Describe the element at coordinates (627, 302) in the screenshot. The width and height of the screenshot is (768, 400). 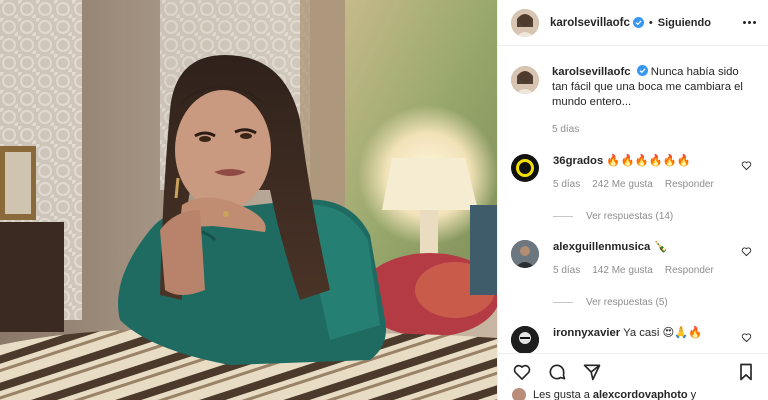
I see `view-replies-label: Ver respuestas (5)` at that location.